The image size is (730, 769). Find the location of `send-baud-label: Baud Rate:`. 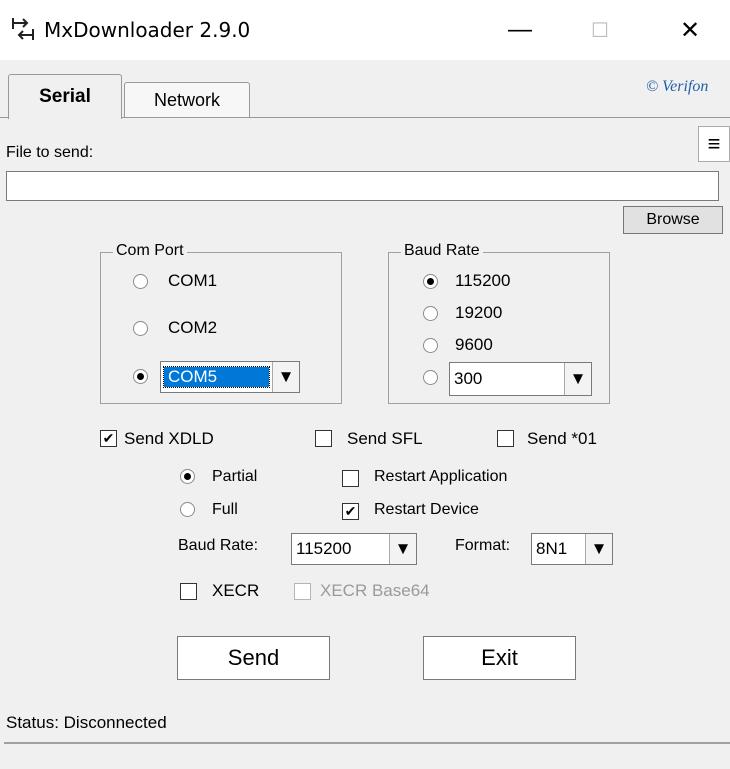

send-baud-label: Baud Rate: is located at coordinates (218, 545).